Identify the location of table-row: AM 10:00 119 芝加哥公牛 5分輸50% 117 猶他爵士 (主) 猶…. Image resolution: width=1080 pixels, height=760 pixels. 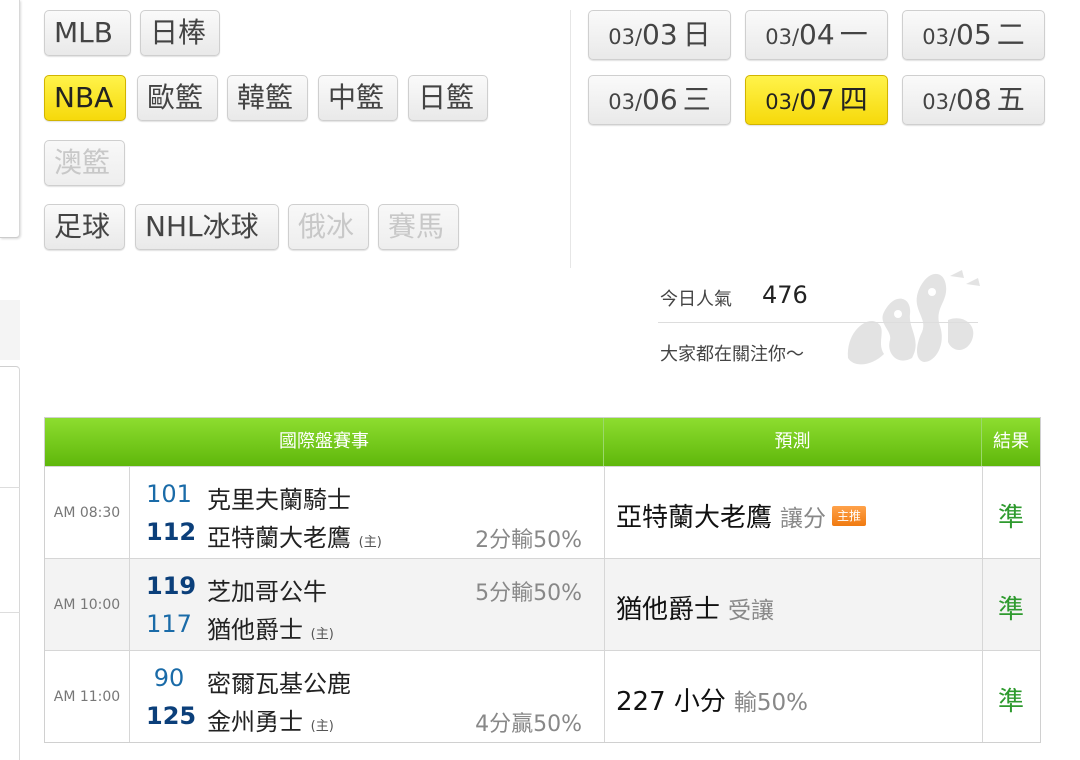
(542, 604).